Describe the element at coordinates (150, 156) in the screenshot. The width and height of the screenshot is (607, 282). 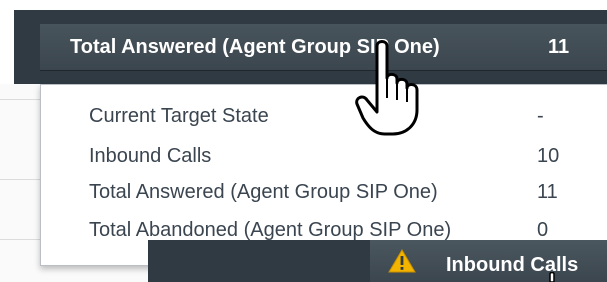
I see `dropdown-item-label: Inbound Calls` at that location.